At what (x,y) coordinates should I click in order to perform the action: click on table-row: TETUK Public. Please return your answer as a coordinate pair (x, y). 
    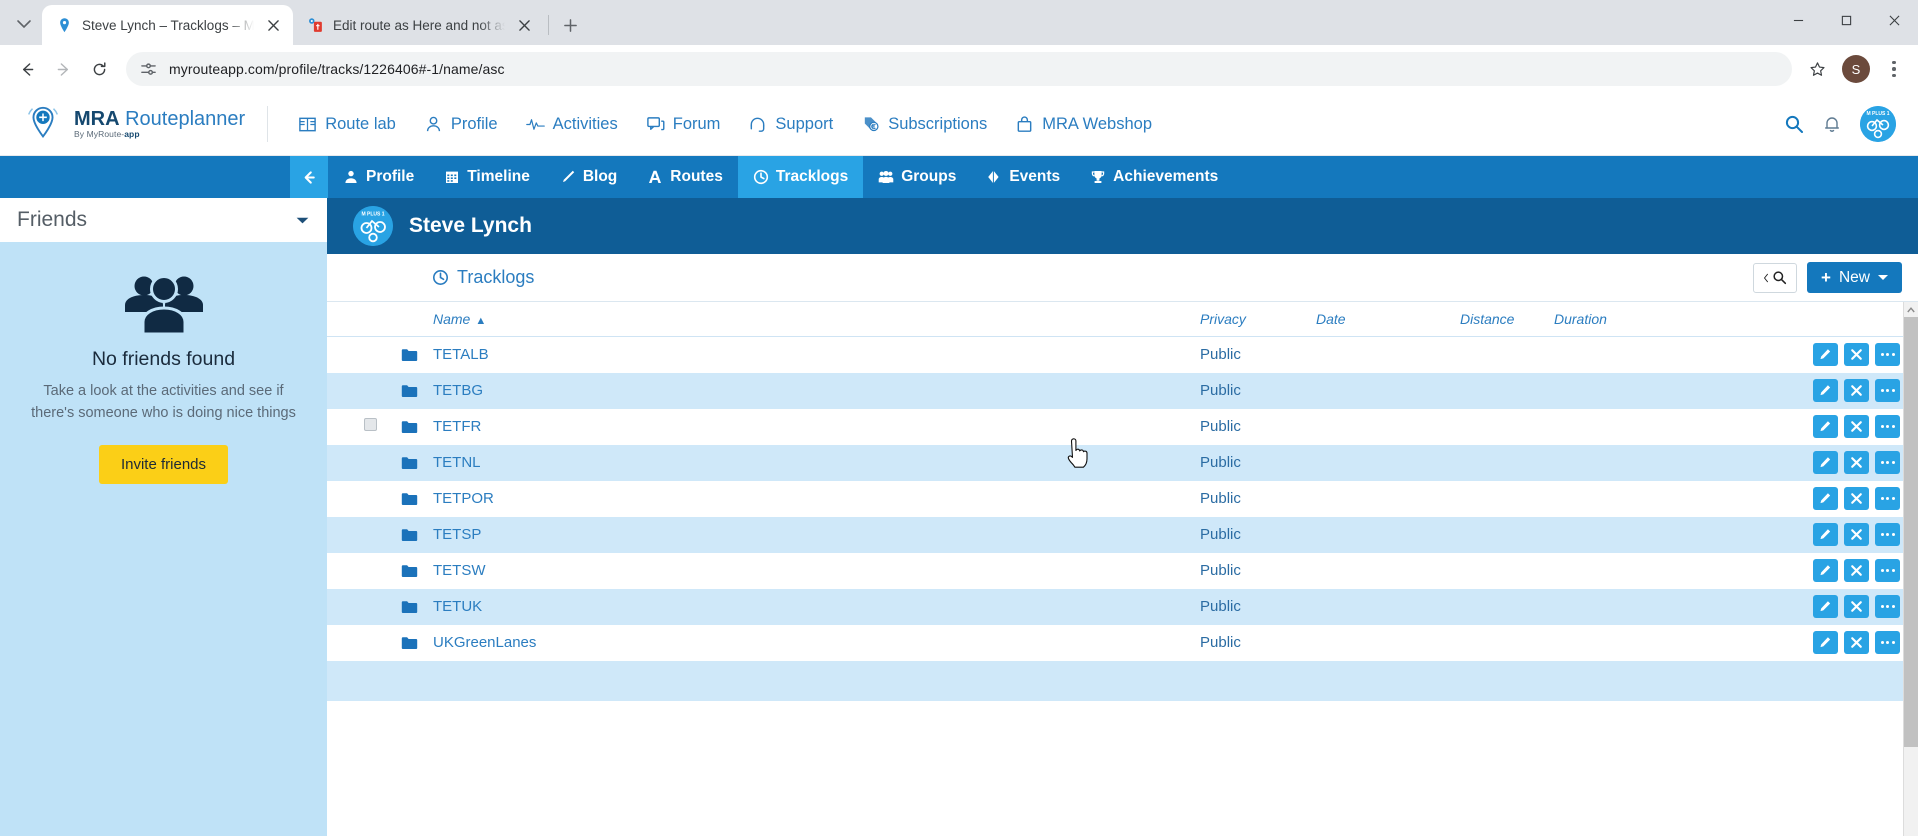
    Looking at the image, I should click on (1122, 606).